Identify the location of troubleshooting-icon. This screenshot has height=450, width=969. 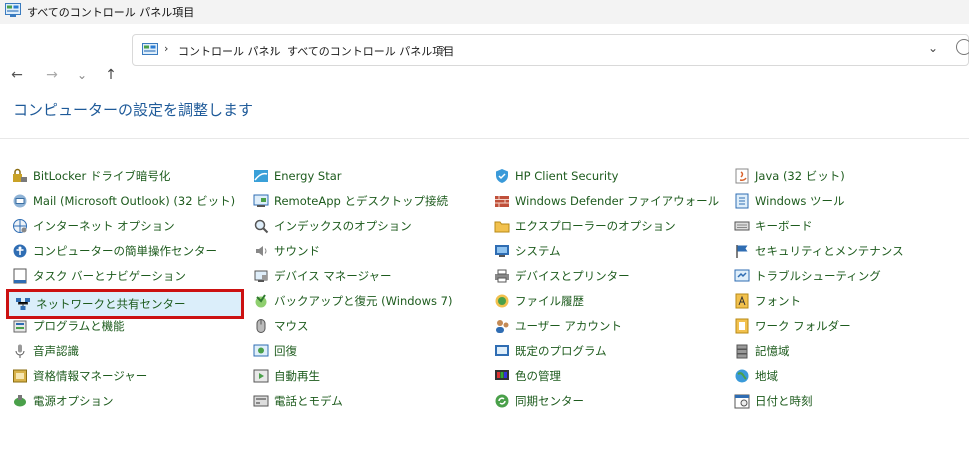
(742, 275).